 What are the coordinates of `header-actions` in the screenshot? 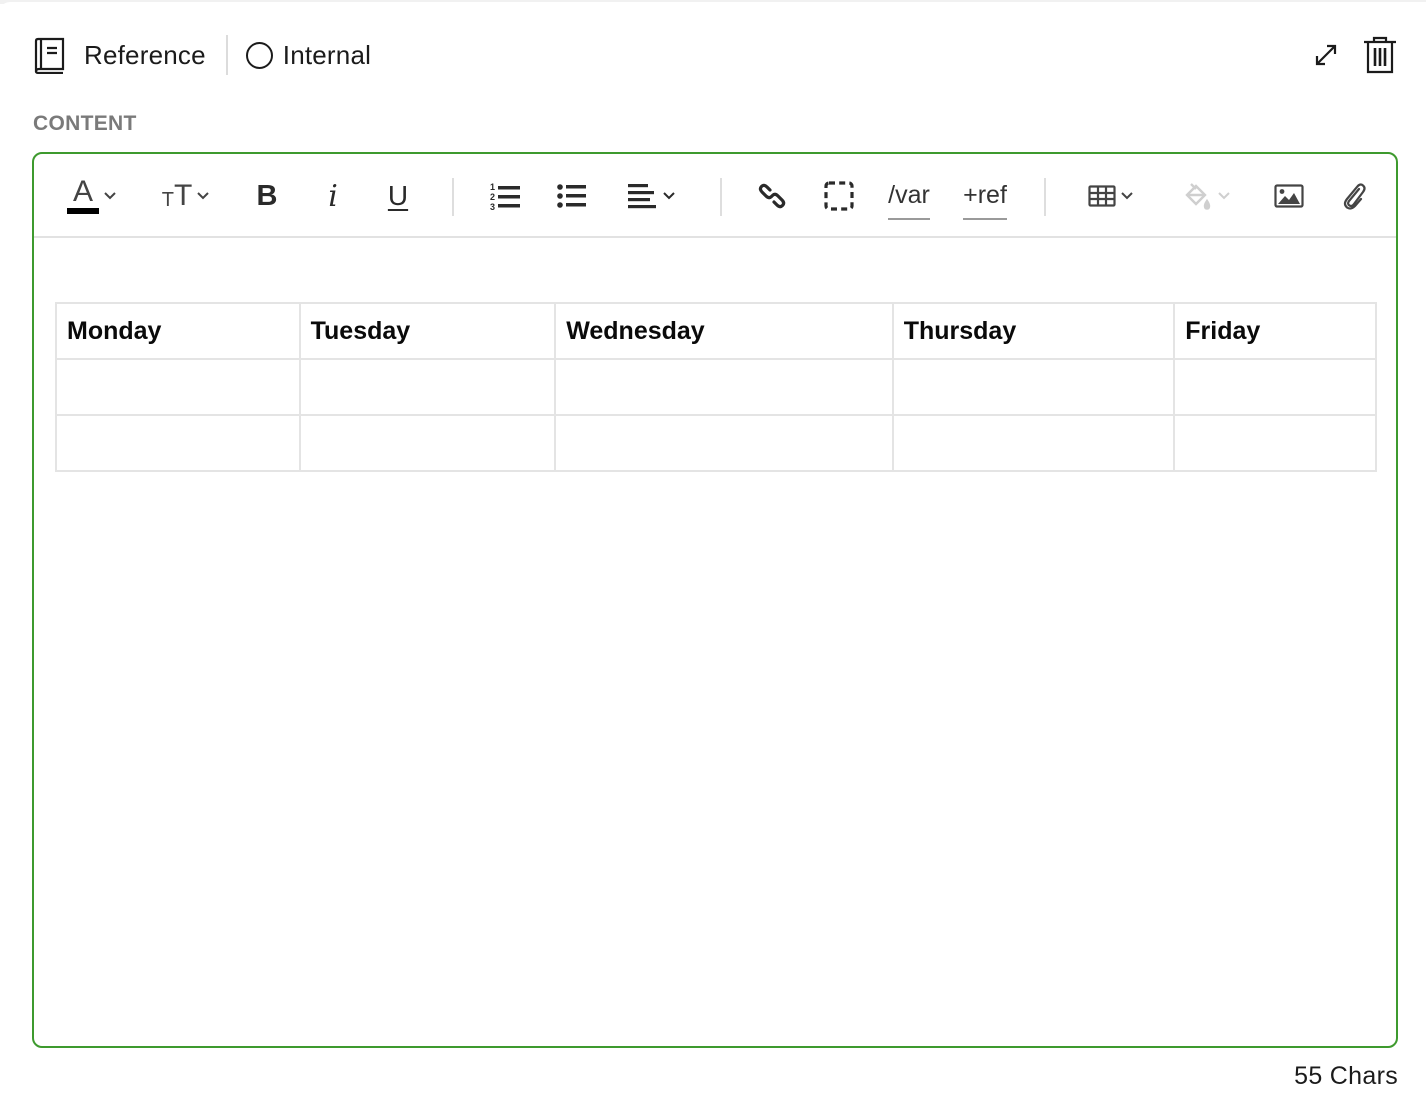 It's located at (1354, 55).